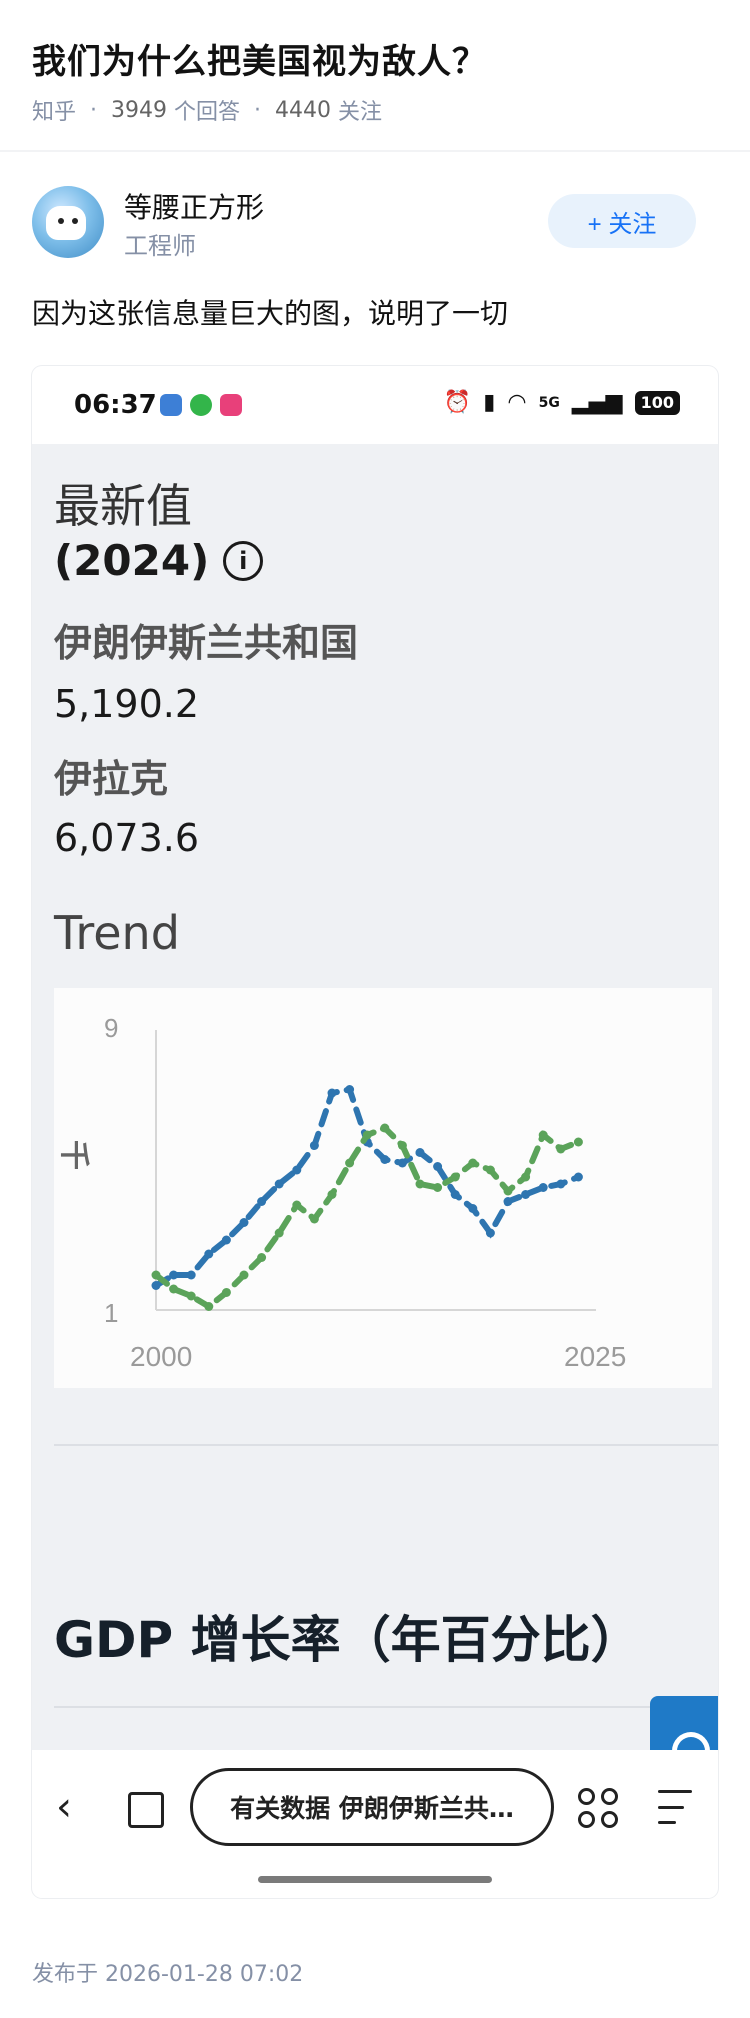 This screenshot has height=2018, width=750. Describe the element at coordinates (132, 560) in the screenshot. I see `latest-year-text: (2024)` at that location.